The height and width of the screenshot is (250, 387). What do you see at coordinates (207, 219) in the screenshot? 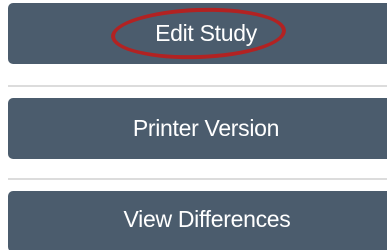
I see `view-differences-label: View Differences` at bounding box center [207, 219].